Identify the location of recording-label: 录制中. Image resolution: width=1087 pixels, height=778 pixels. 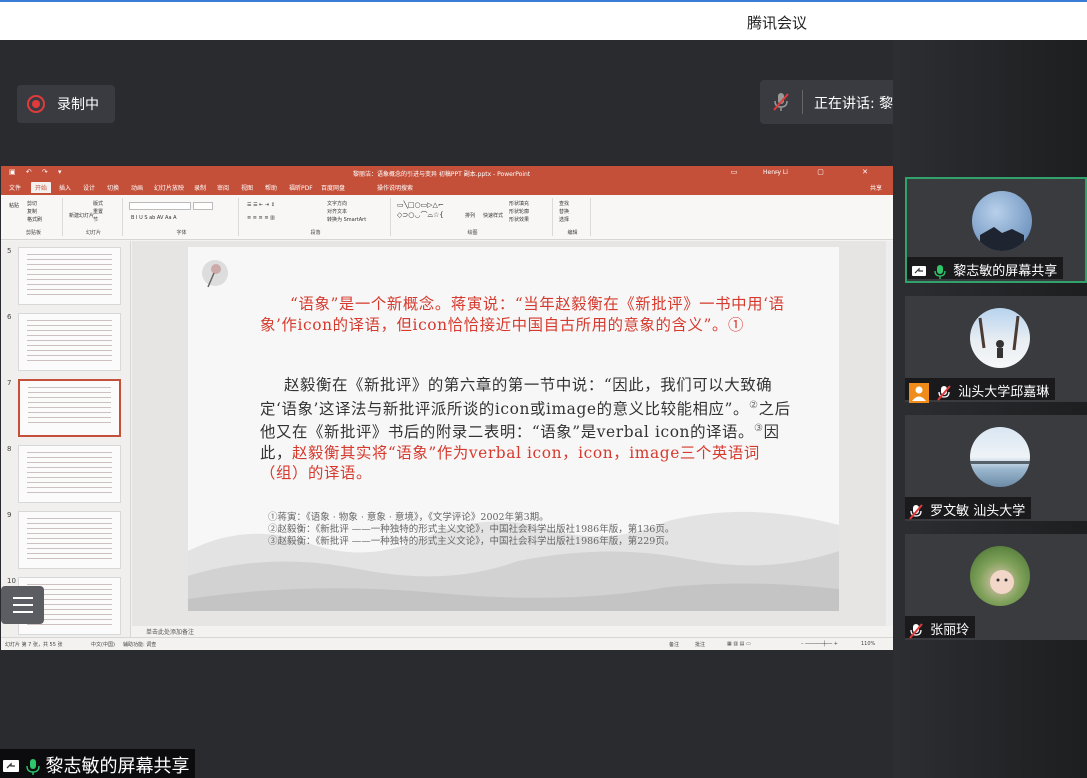
(78, 105).